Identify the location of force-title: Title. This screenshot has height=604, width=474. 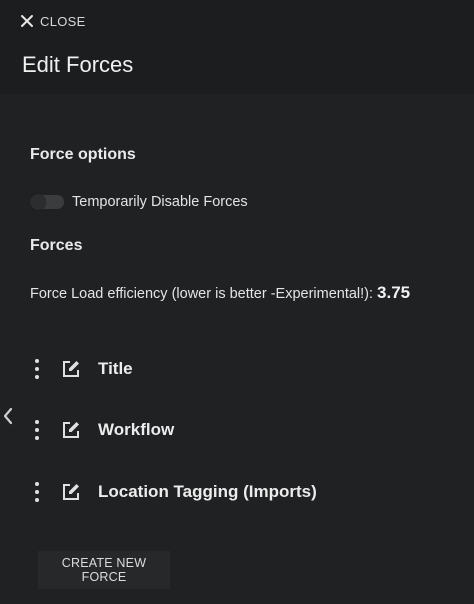
(115, 368).